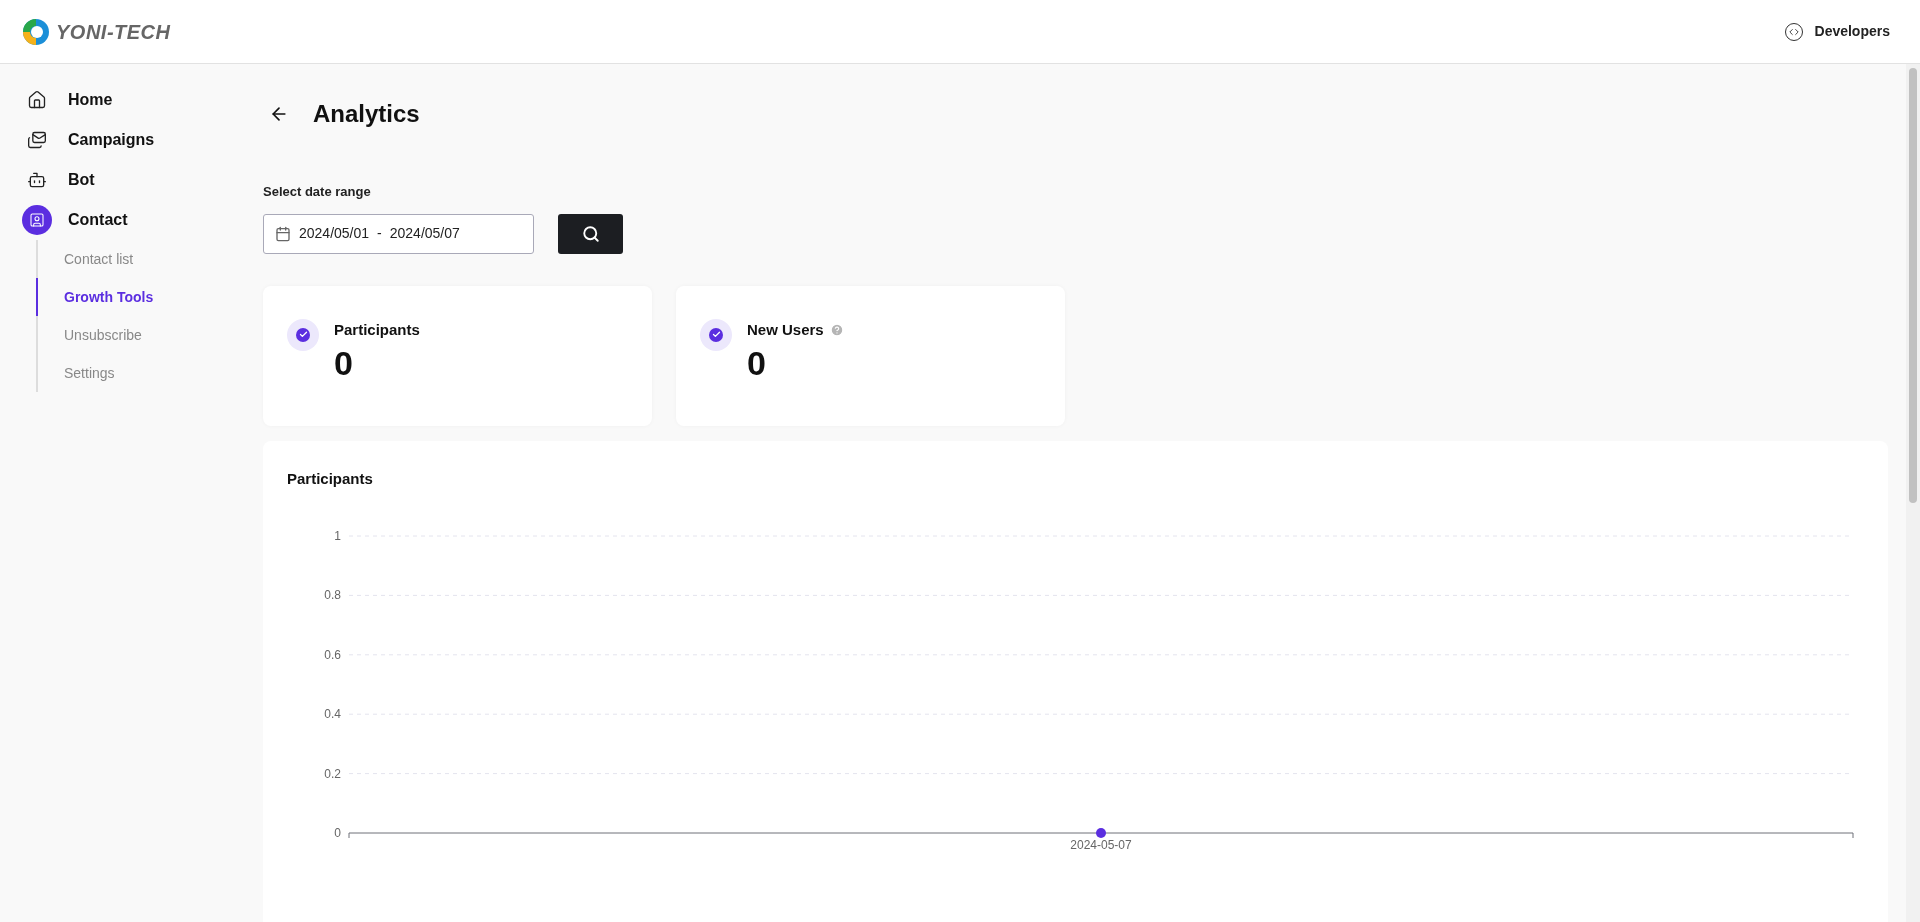 Image resolution: width=1920 pixels, height=922 pixels. I want to click on sidebar-item: Campaigns, so click(131, 140).